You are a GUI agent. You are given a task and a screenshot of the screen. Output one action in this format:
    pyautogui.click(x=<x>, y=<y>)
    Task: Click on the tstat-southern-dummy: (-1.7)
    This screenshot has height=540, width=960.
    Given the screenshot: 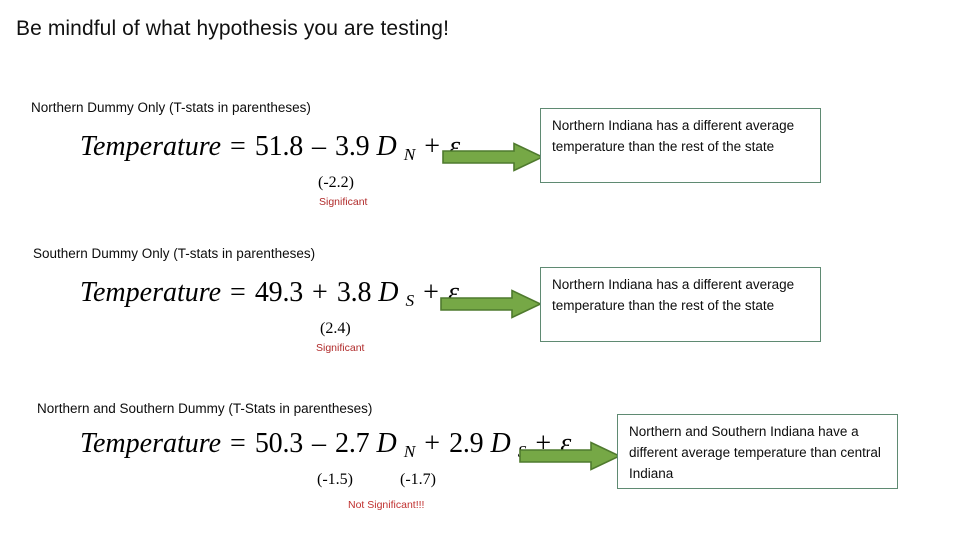 What is the action you would take?
    pyautogui.click(x=418, y=479)
    